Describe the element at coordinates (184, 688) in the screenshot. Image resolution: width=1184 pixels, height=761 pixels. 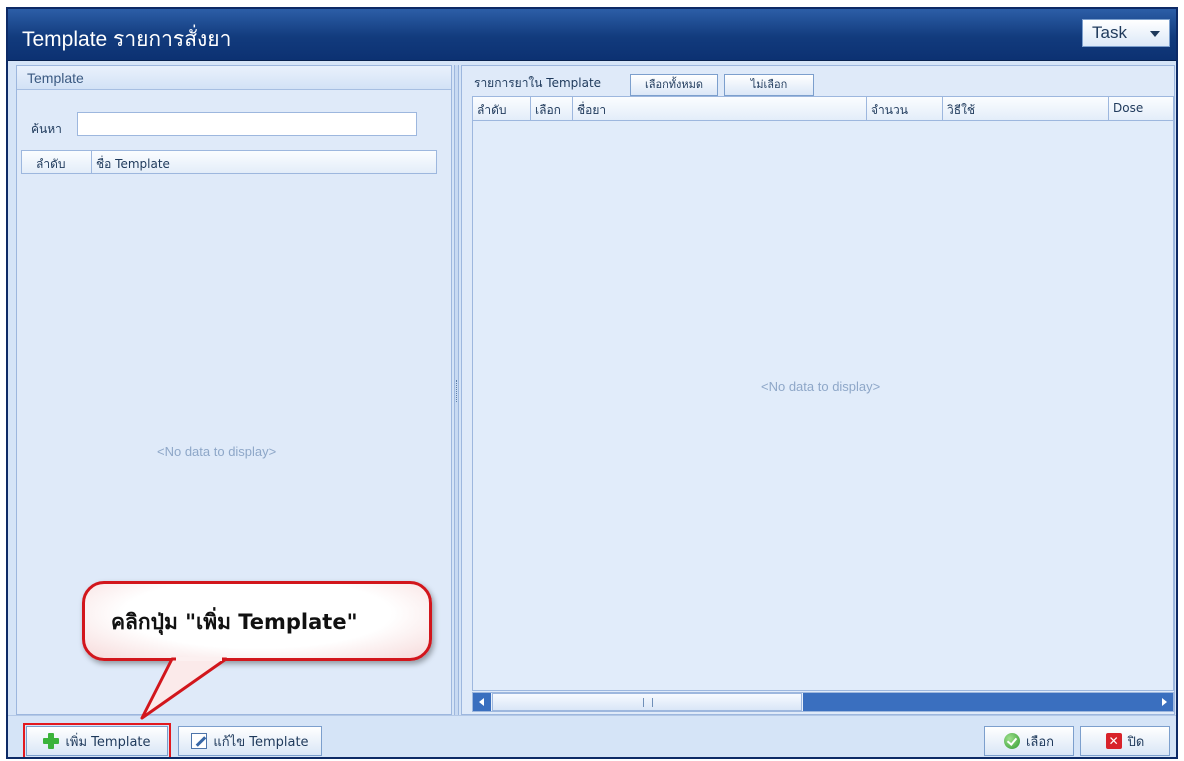
I see `callout-pointer` at that location.